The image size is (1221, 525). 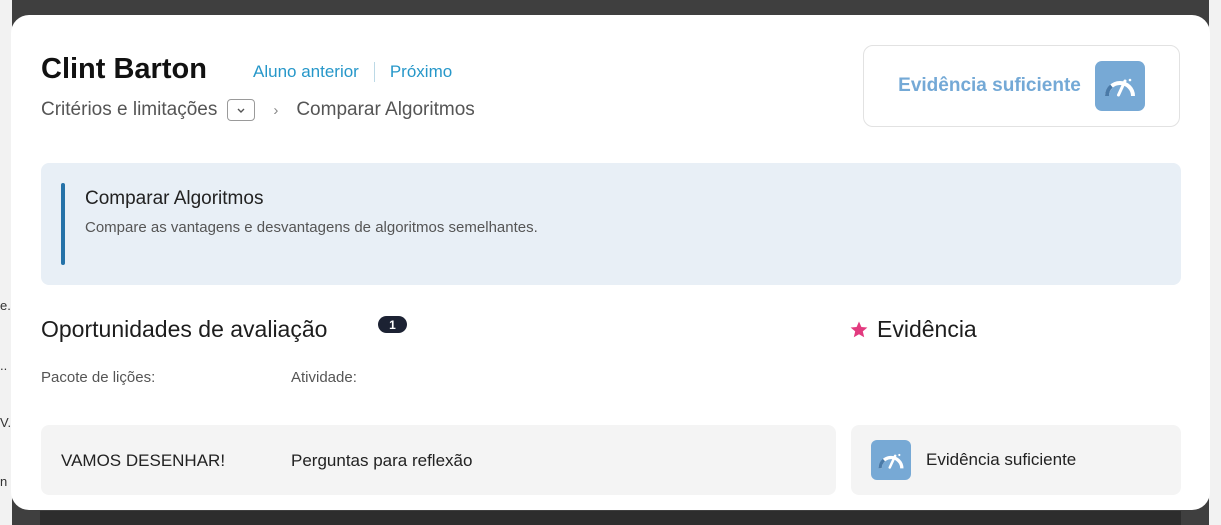 I want to click on evidence-status-label: Evidência suficiente, so click(x=989, y=85).